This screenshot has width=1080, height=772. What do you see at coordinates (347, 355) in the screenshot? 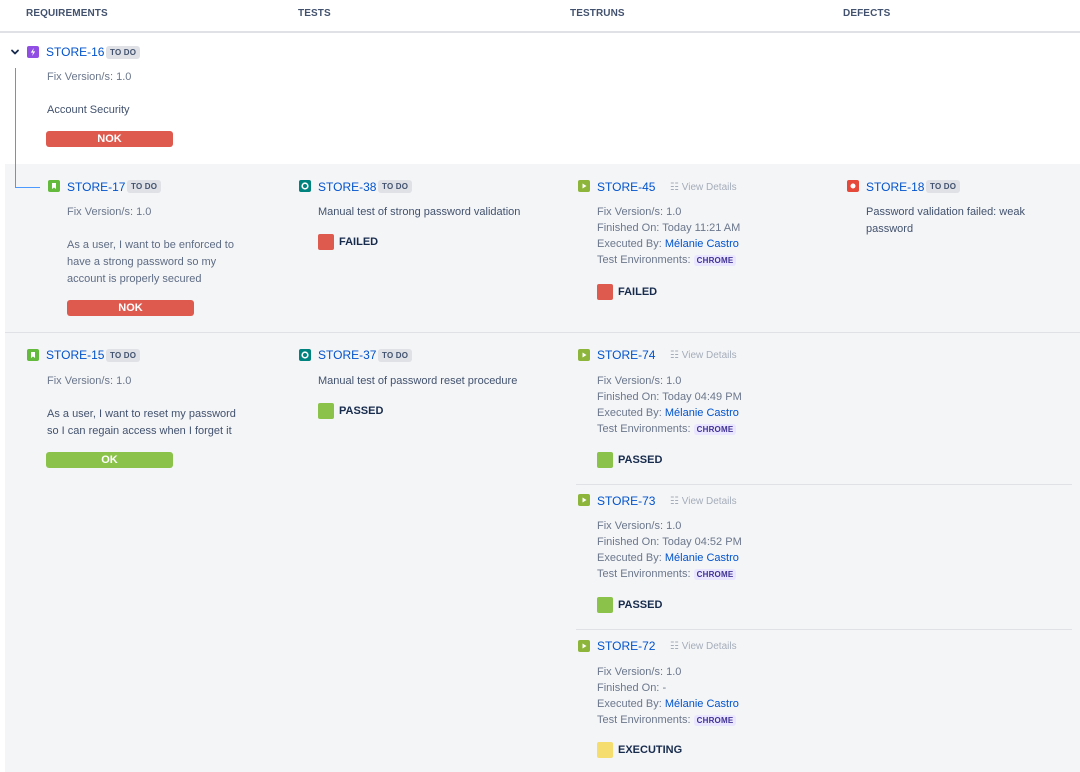
I see `test-key-link: STORE-37` at bounding box center [347, 355].